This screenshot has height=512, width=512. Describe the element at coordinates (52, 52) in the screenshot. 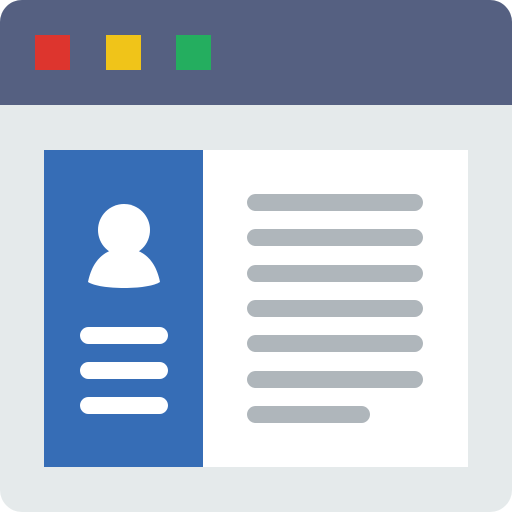

I see `close-window-button` at that location.